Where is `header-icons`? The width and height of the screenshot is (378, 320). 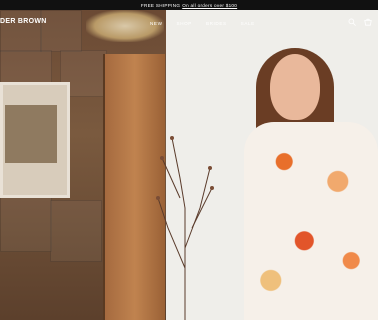
header-icons is located at coordinates (360, 22).